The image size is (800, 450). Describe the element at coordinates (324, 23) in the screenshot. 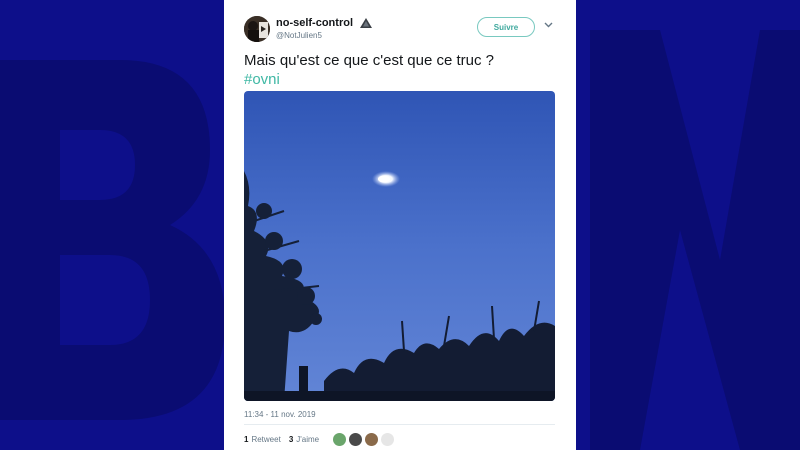

I see `display-name: no-self-control` at that location.